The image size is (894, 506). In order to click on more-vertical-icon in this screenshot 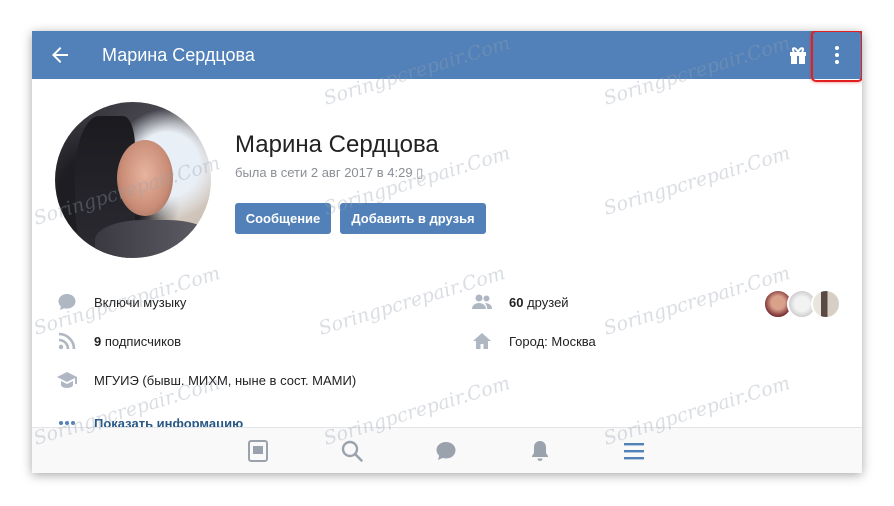, I will do `click(837, 55)`.